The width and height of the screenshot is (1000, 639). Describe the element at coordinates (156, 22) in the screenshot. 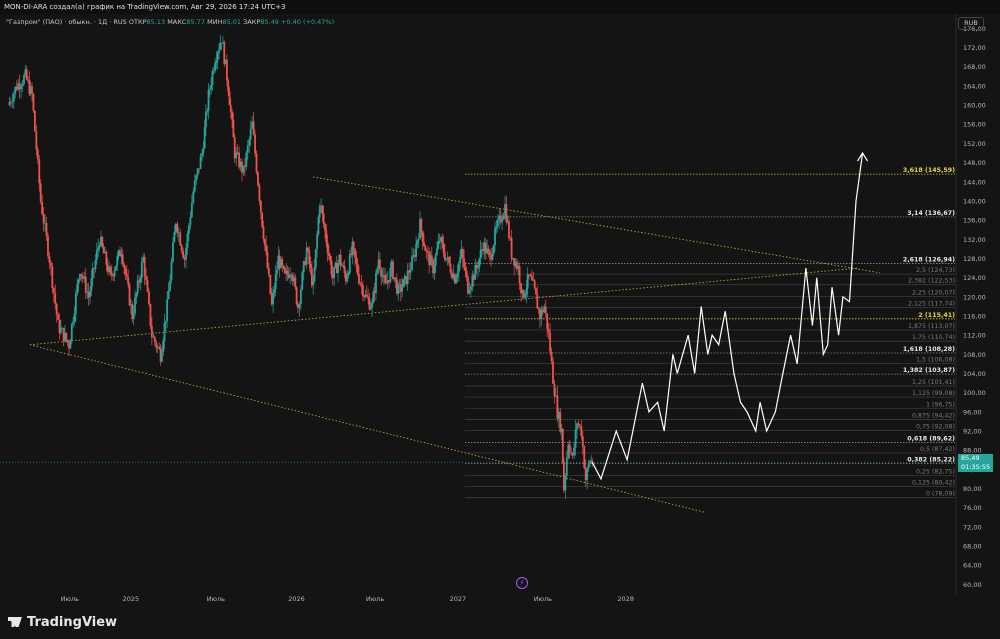

I see `open-value: 85,13` at that location.